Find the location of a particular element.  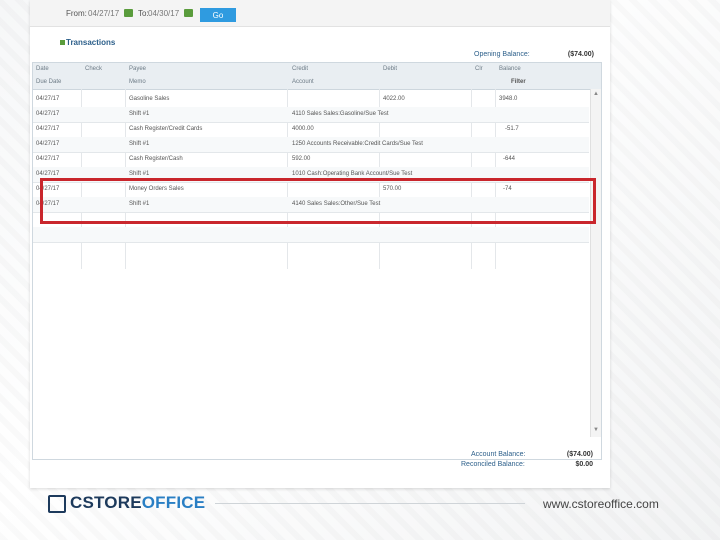

logo-text: CSTOREOFFICE is located at coordinates (137, 503).